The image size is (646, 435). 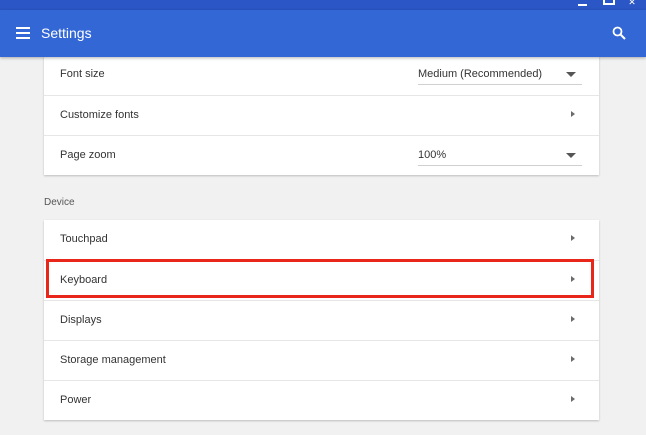 What do you see at coordinates (99, 115) in the screenshot?
I see `customize-fonts-label: Customize fonts` at bounding box center [99, 115].